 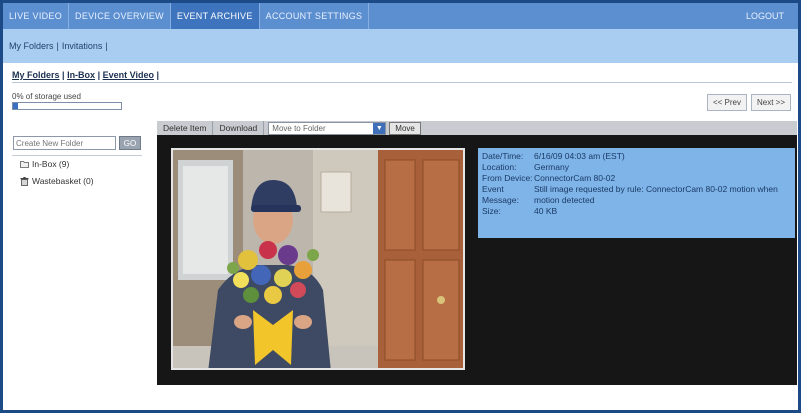 I want to click on tab-account-settings: ACCOUNT SETTINGS, so click(x=315, y=16).